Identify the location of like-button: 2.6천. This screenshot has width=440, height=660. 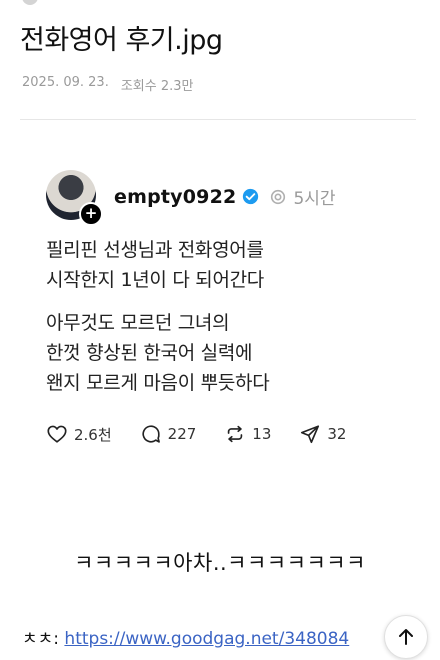
(79, 434).